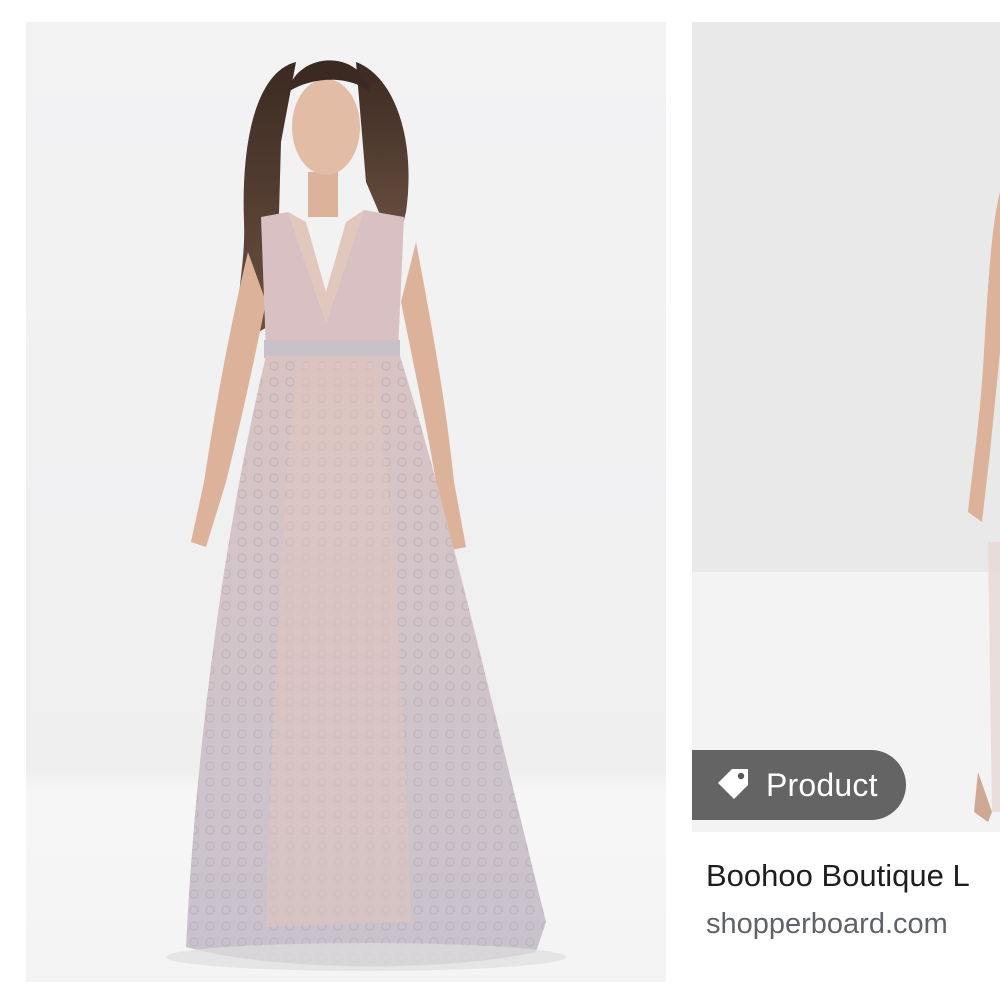  I want to click on product-badge: Product, so click(799, 785).